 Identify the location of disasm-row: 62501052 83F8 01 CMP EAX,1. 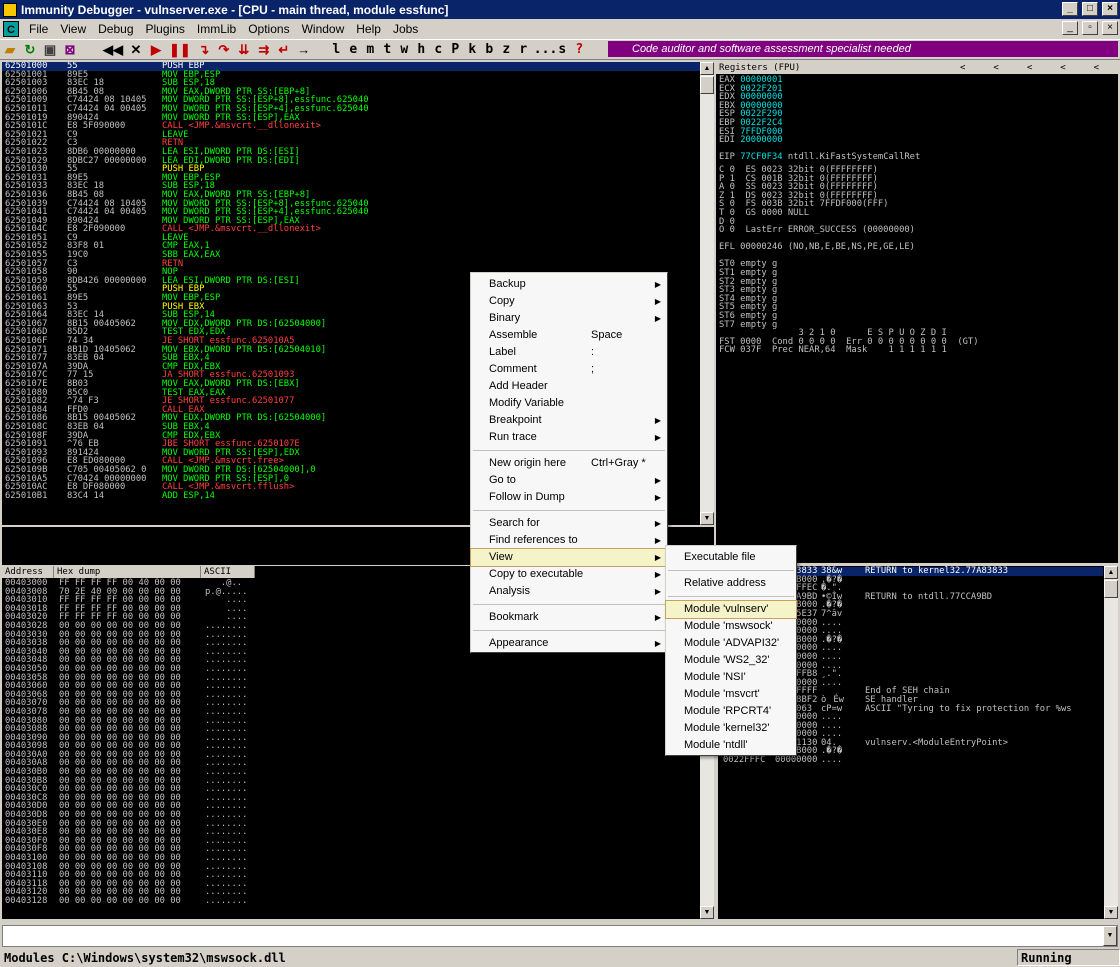
(351, 246).